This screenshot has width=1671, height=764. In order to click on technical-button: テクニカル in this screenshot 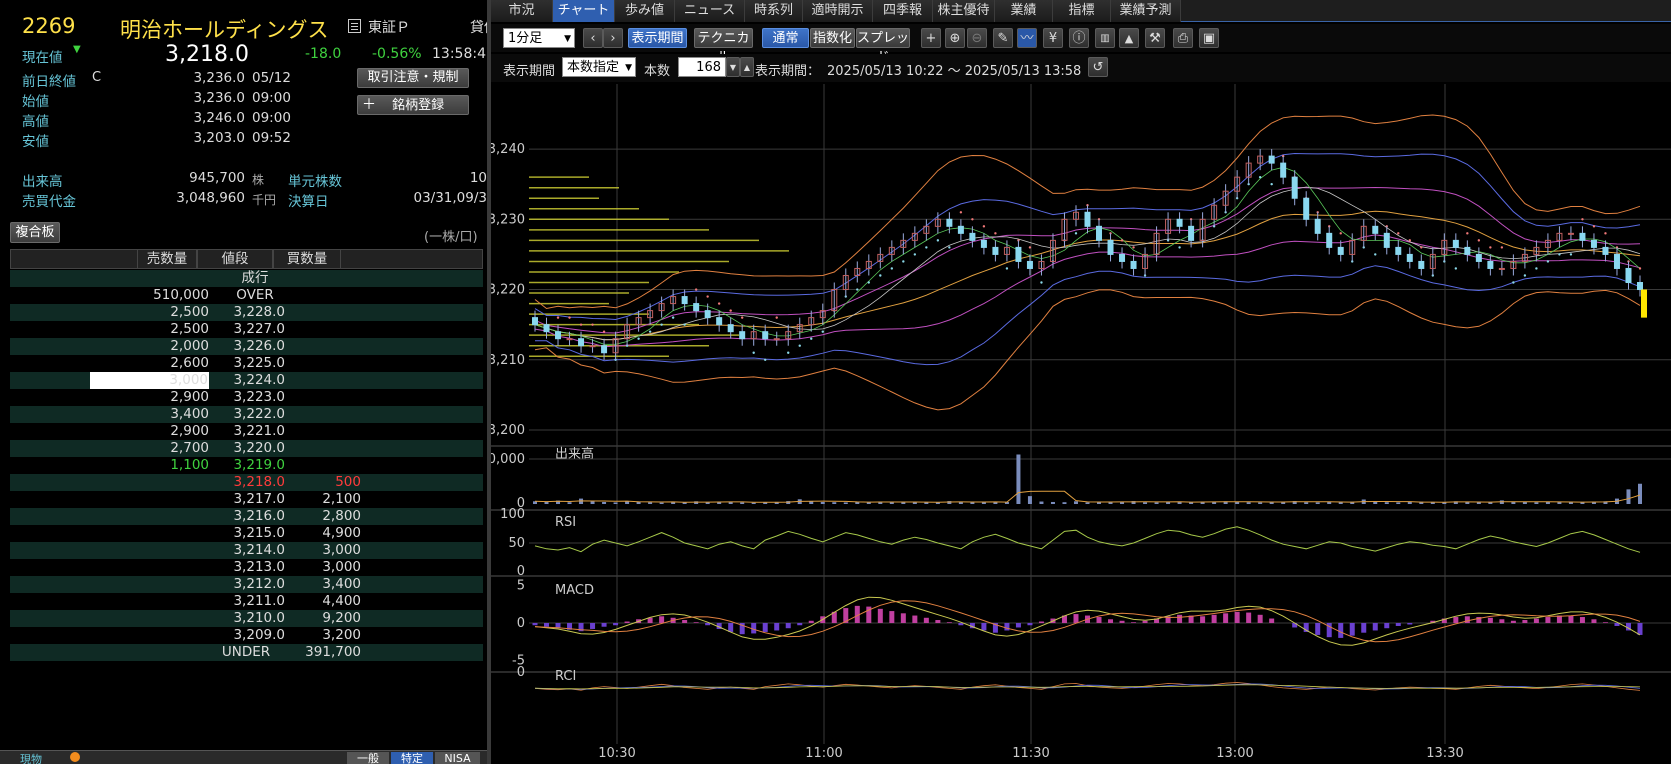, I will do `click(723, 46)`.